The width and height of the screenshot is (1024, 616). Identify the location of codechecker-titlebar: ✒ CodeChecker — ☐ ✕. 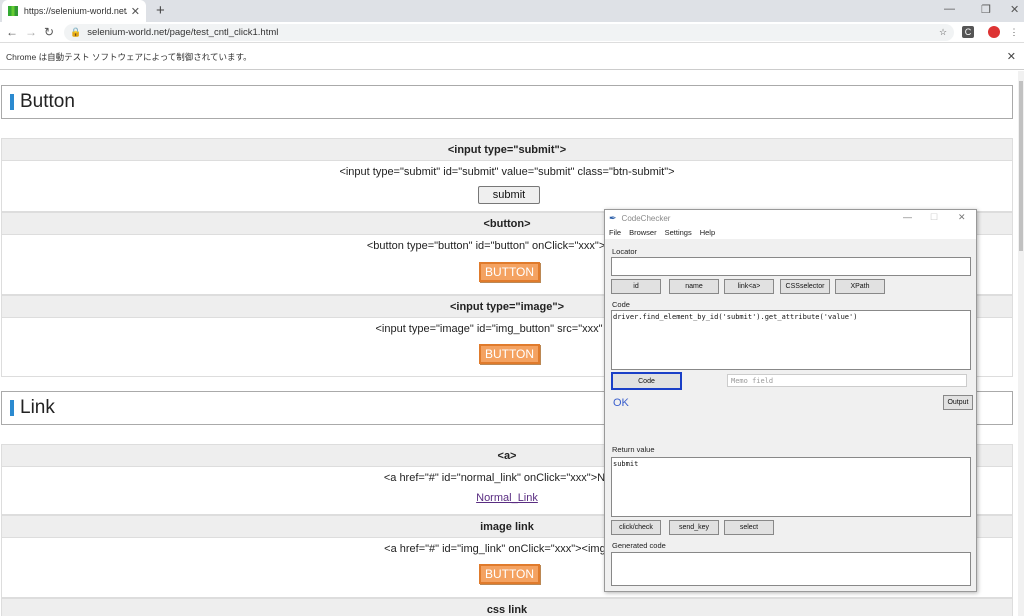
(790, 218).